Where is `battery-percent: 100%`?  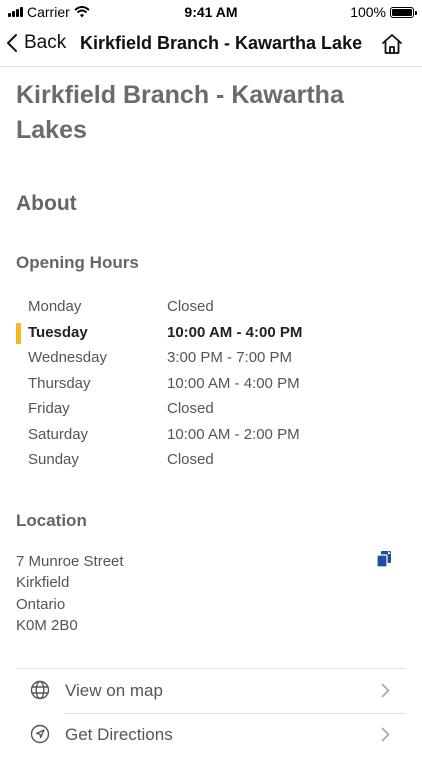 battery-percent: 100% is located at coordinates (368, 12).